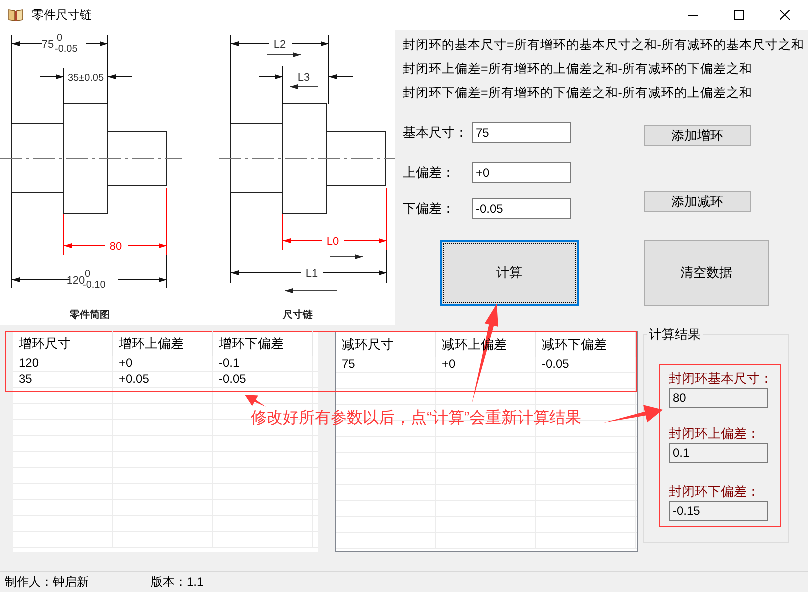 This screenshot has height=592, width=808. What do you see at coordinates (578, 69) in the screenshot?
I see `formula-text: 封闭环上偏差=所有增环的上偏差之和-所有减环的下偏差之和` at bounding box center [578, 69].